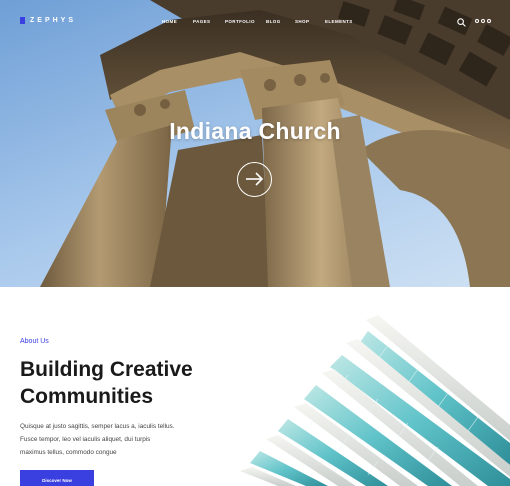  I want to click on hero-arrow-button, so click(254, 179).